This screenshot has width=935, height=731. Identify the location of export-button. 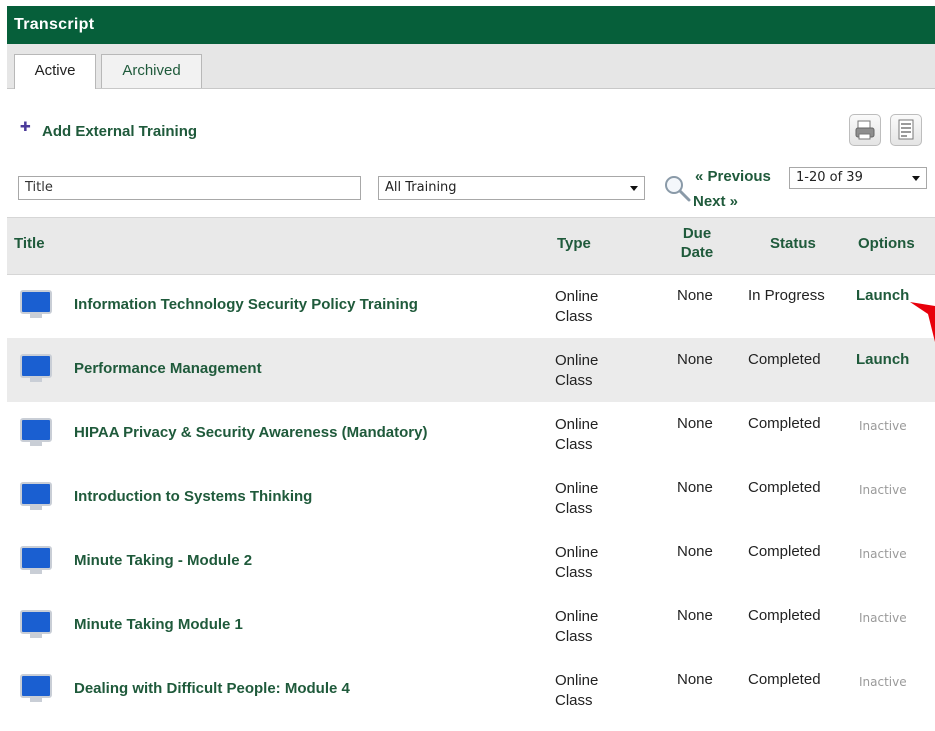
(906, 130).